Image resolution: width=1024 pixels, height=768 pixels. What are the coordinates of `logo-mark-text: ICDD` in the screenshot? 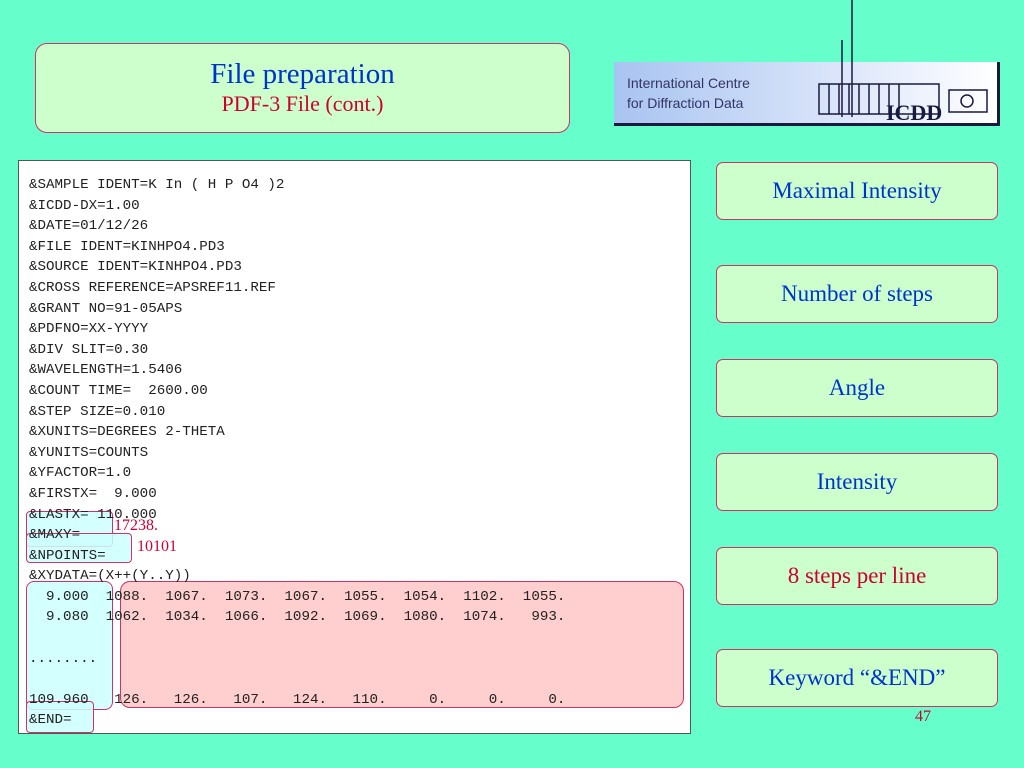 It's located at (914, 112).